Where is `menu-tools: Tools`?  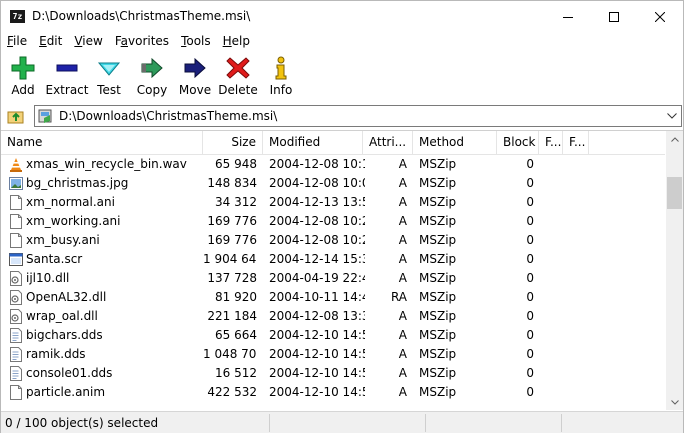
menu-tools: Tools is located at coordinates (196, 42).